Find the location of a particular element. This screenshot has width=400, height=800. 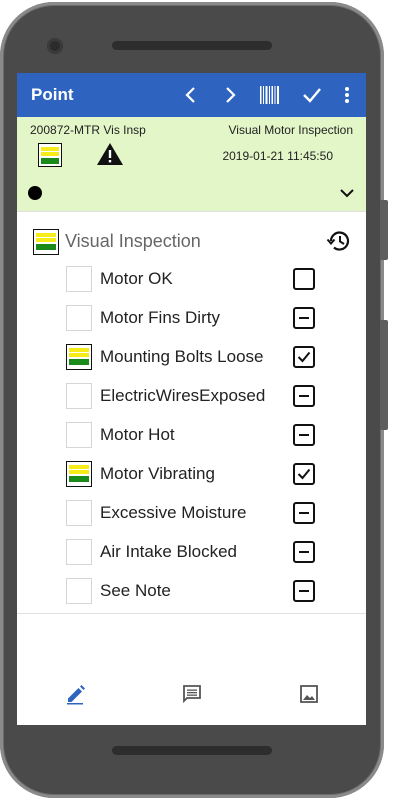

list-item: Mounting Bolts Loose is located at coordinates (191, 356).